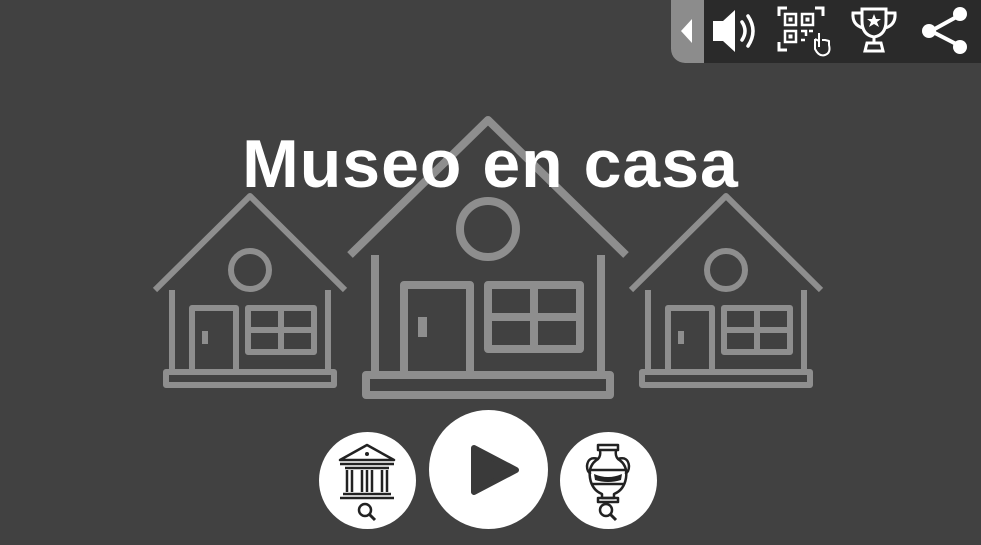 This screenshot has height=545, width=981. I want to click on house-left-icon, so click(250, 290).